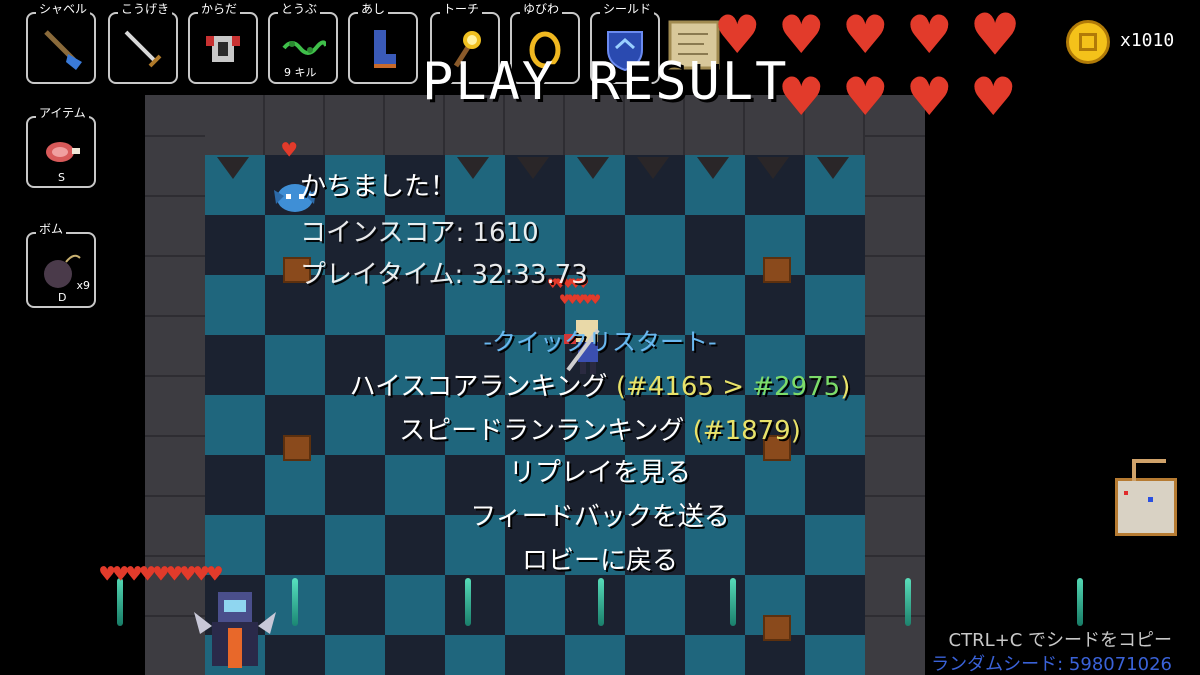 Image resolution: width=1200 pixels, height=675 pixels. What do you see at coordinates (63, 9) in the screenshot?
I see `slot-label: シャベル` at bounding box center [63, 9].